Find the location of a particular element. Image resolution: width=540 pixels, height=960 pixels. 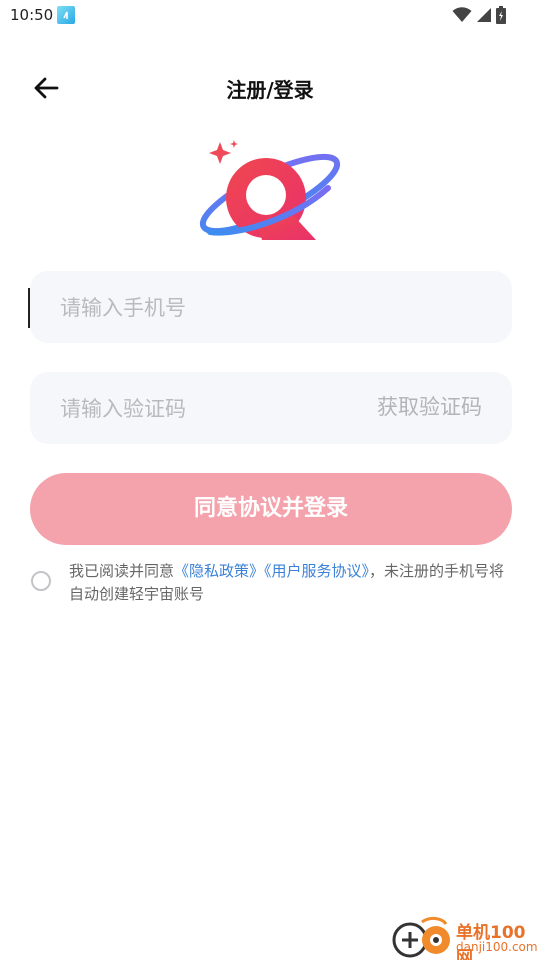

get-code-button: 获取验证码 is located at coordinates (429, 408).